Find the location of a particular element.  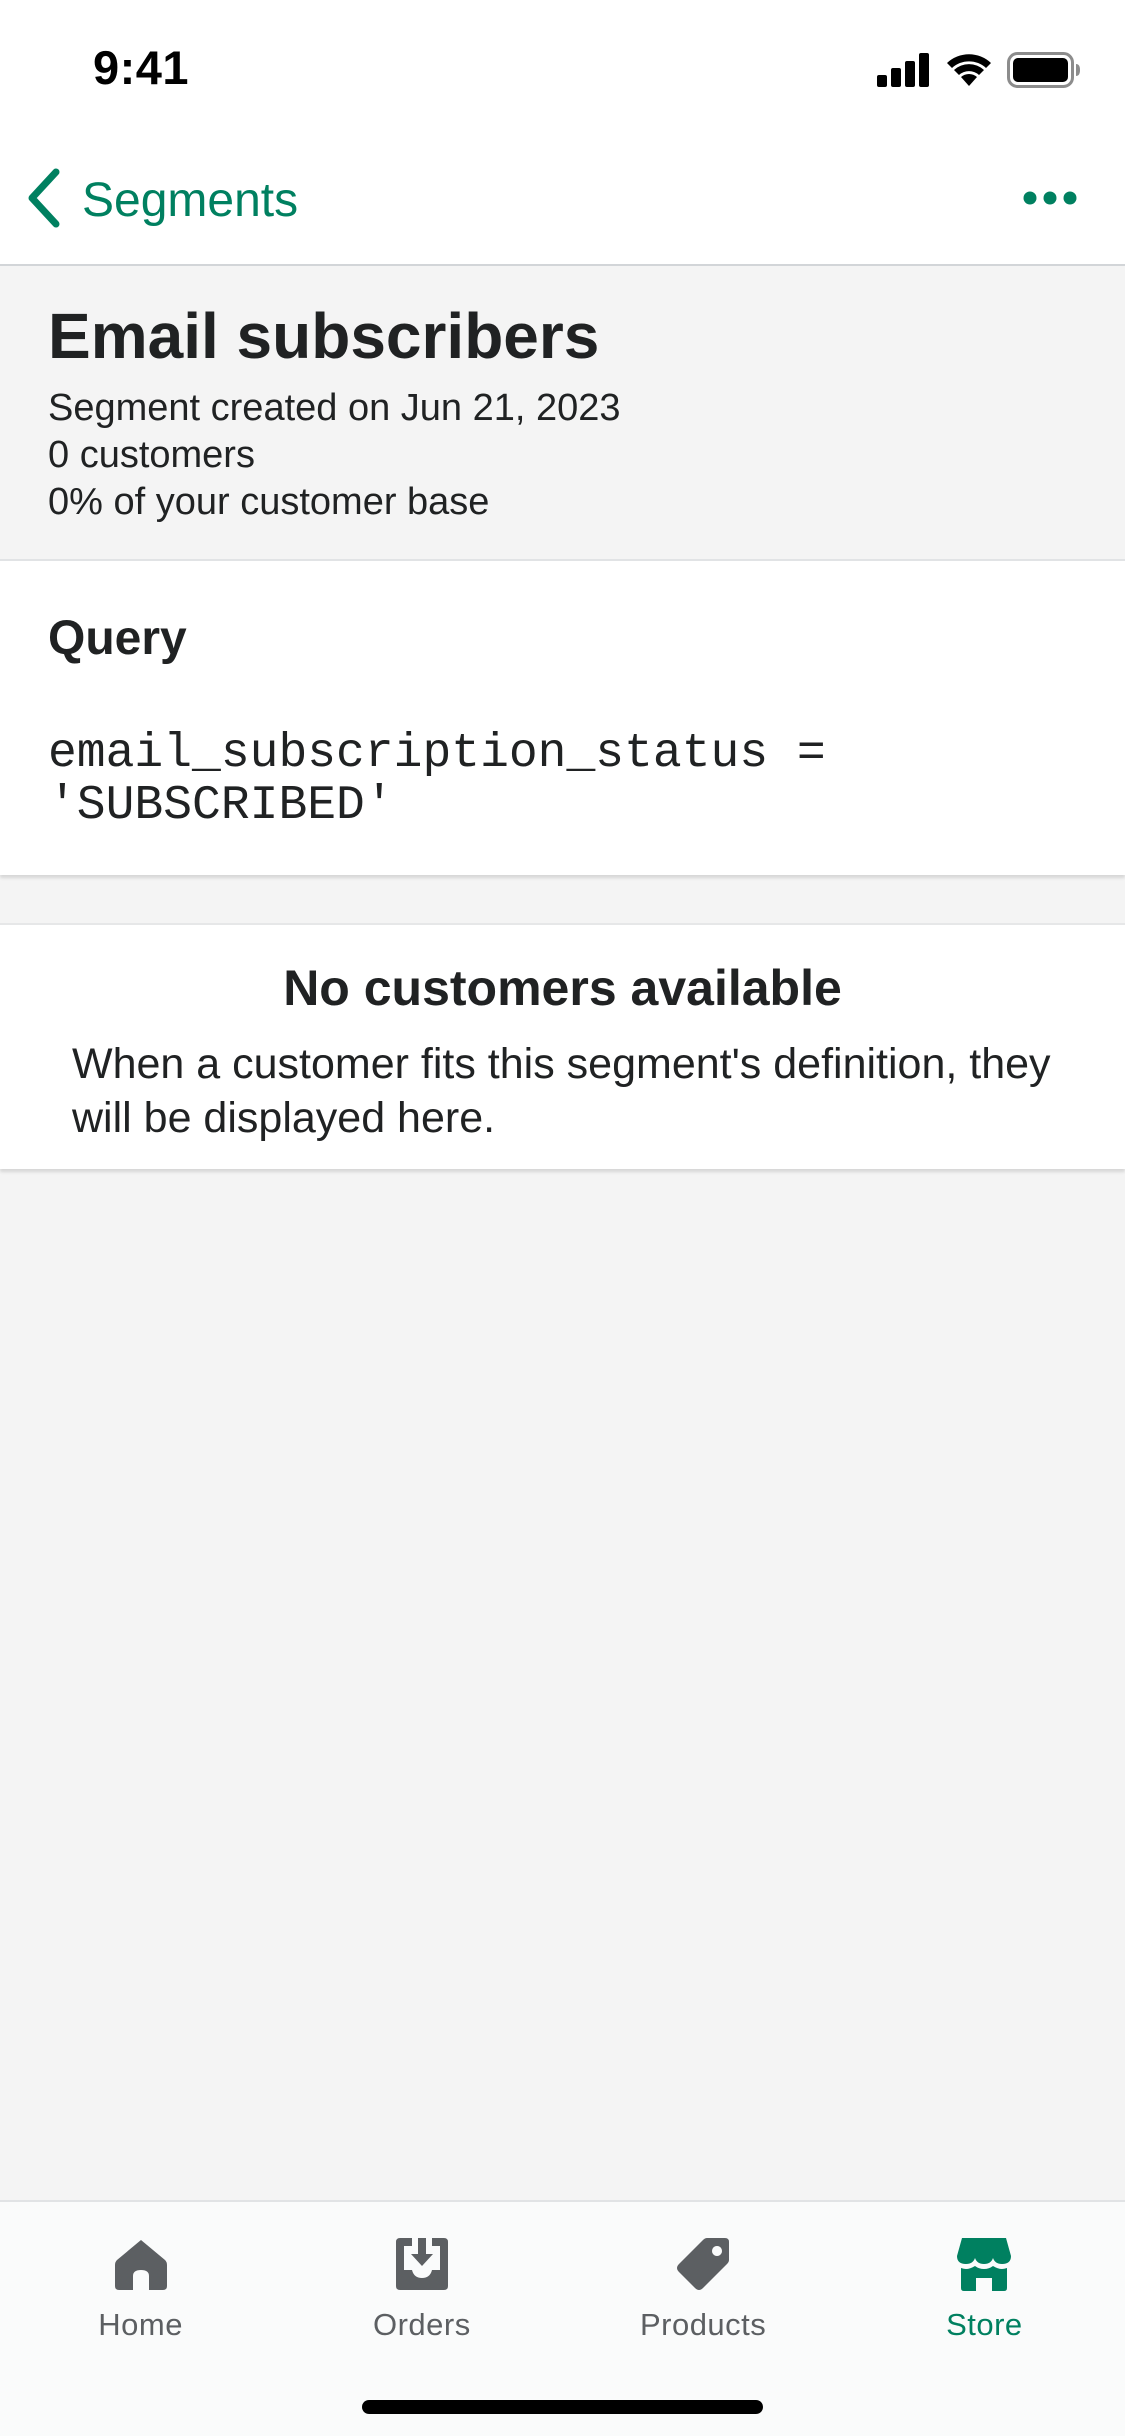

tab-home: Home is located at coordinates (140, 2277).